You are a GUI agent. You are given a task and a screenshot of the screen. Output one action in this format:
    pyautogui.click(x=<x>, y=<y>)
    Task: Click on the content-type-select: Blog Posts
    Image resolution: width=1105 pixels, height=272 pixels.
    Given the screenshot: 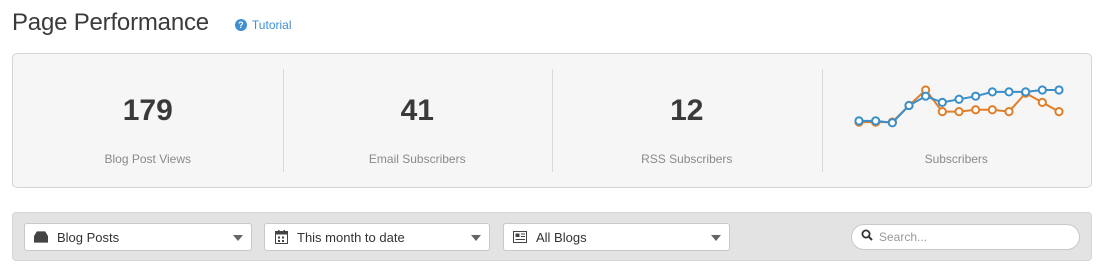 What is the action you would take?
    pyautogui.click(x=138, y=237)
    